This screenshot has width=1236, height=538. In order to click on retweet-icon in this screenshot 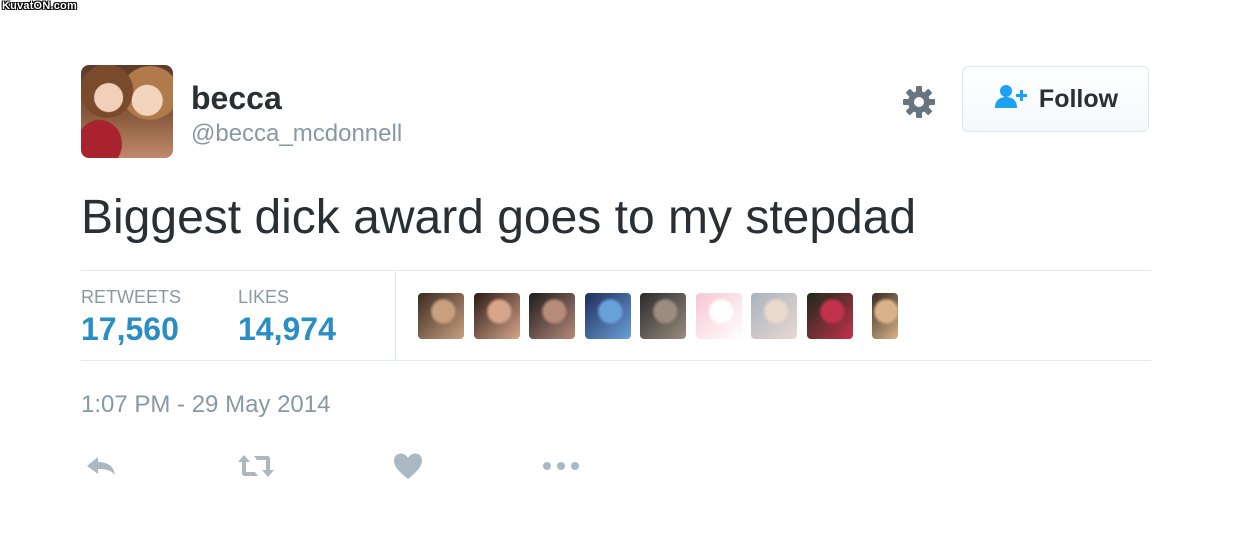, I will do `click(256, 466)`.